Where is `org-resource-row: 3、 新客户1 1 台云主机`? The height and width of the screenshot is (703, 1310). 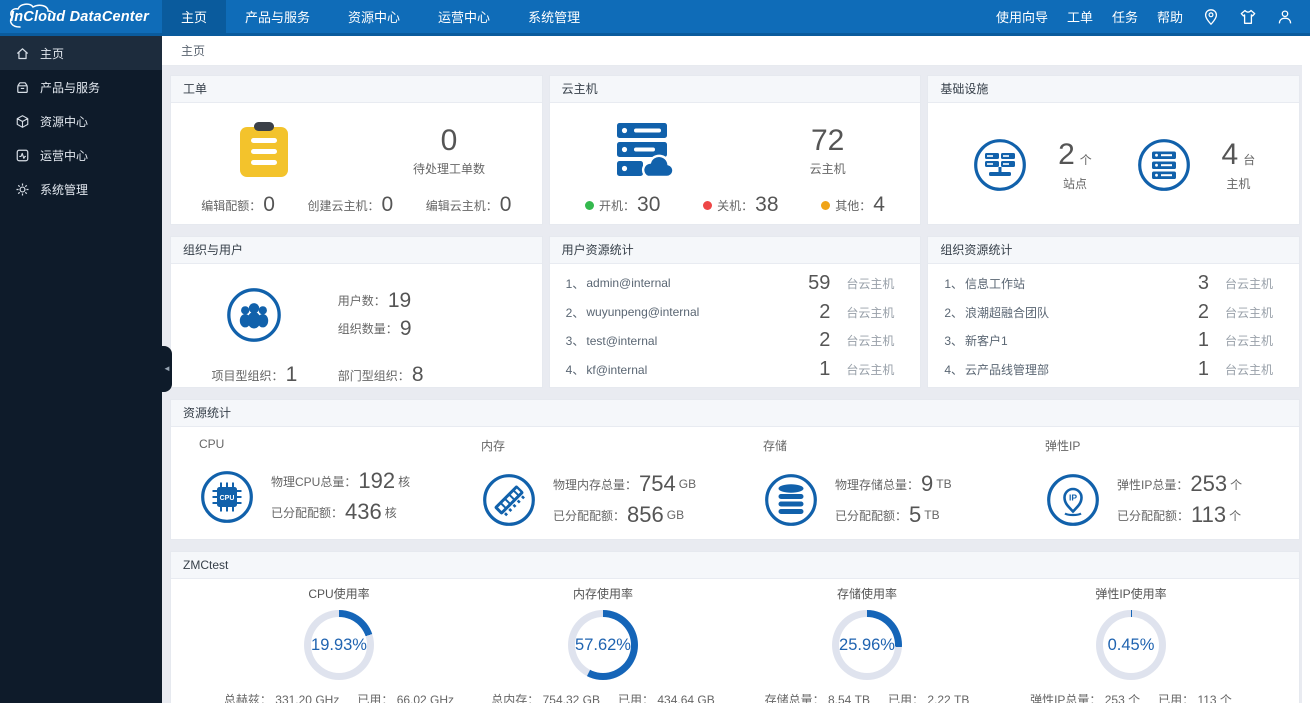 org-resource-row: 3、 新客户1 1 台云主机 is located at coordinates (1109, 340).